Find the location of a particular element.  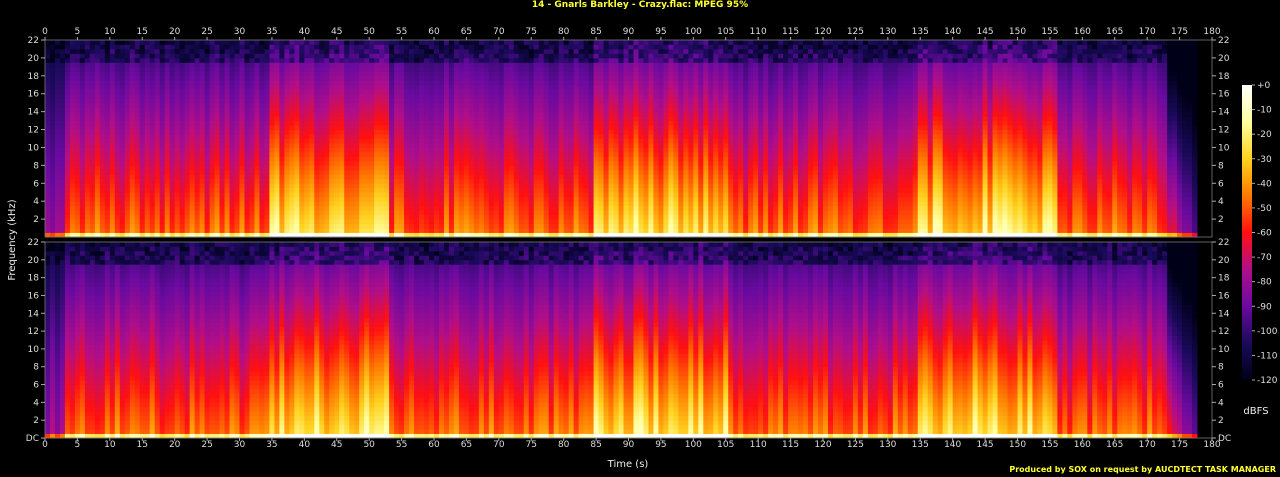

colorbar-tick--30: -30 is located at coordinates (1262, 160).